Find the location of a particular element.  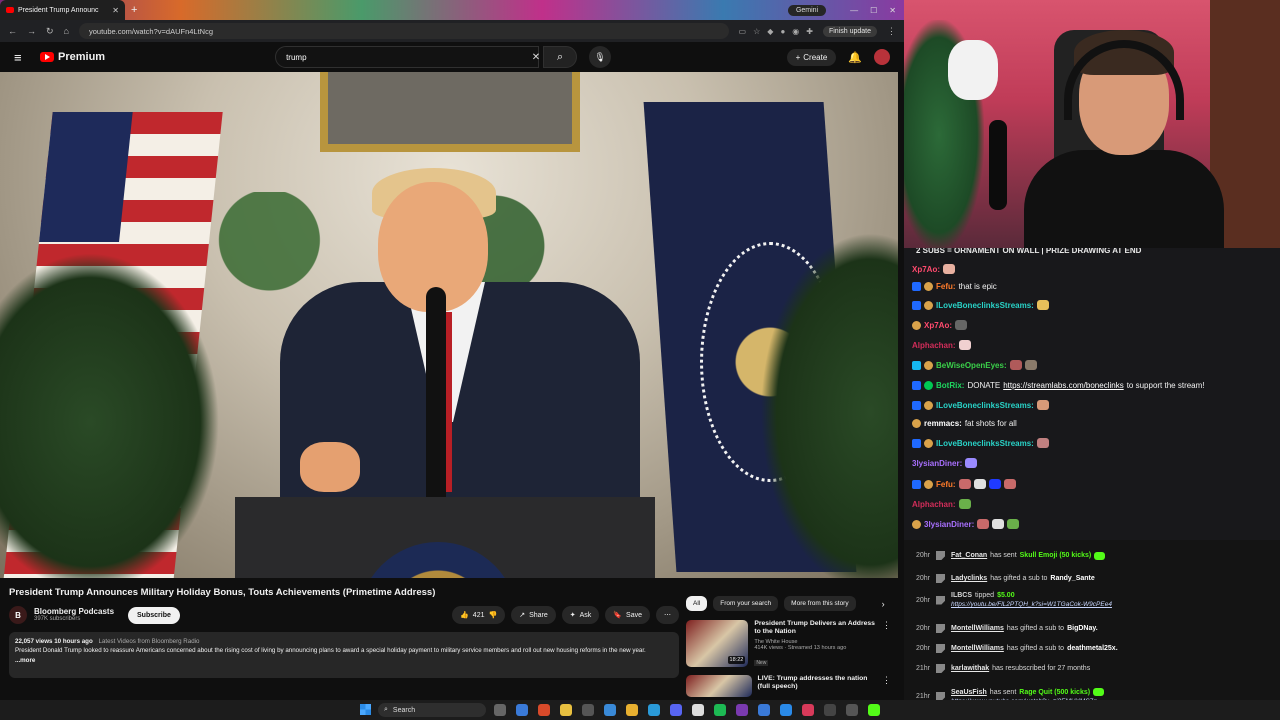

save-button: 🔖 Save is located at coordinates (627, 615).